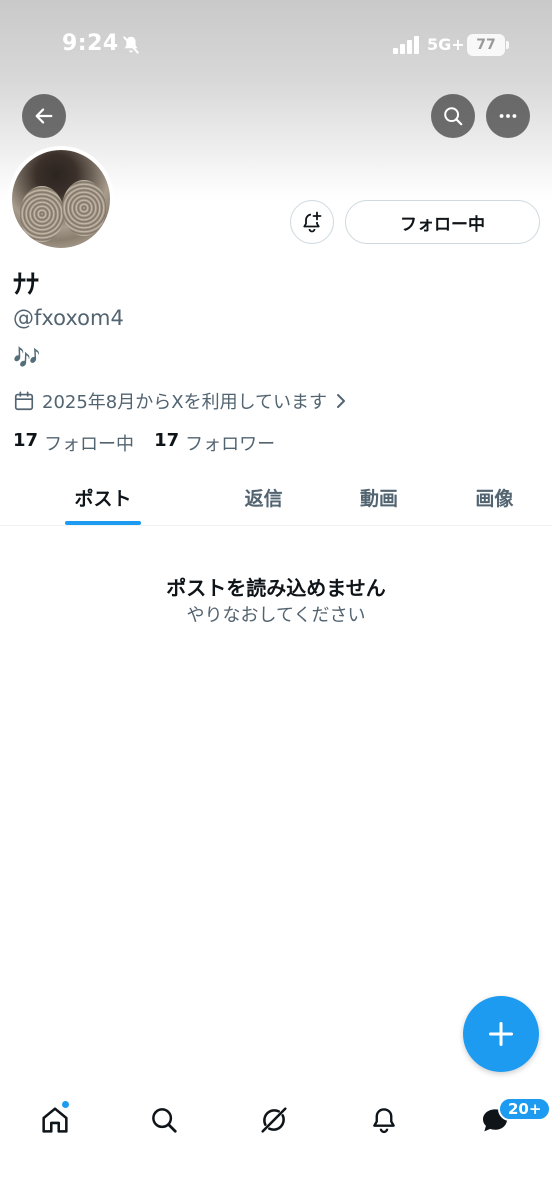 The width and height of the screenshot is (552, 1200). I want to click on home-unread-dot, so click(65, 1104).